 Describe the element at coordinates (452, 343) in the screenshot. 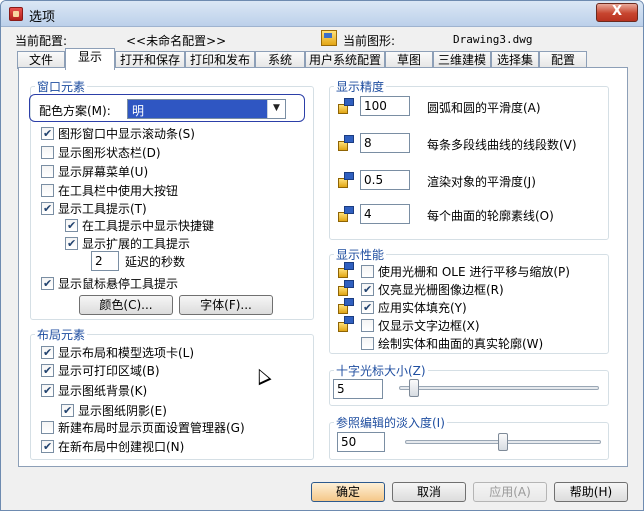

I see `option-true-silhouettes: 绘制实体和曲面的真实轮廓(W)` at that location.